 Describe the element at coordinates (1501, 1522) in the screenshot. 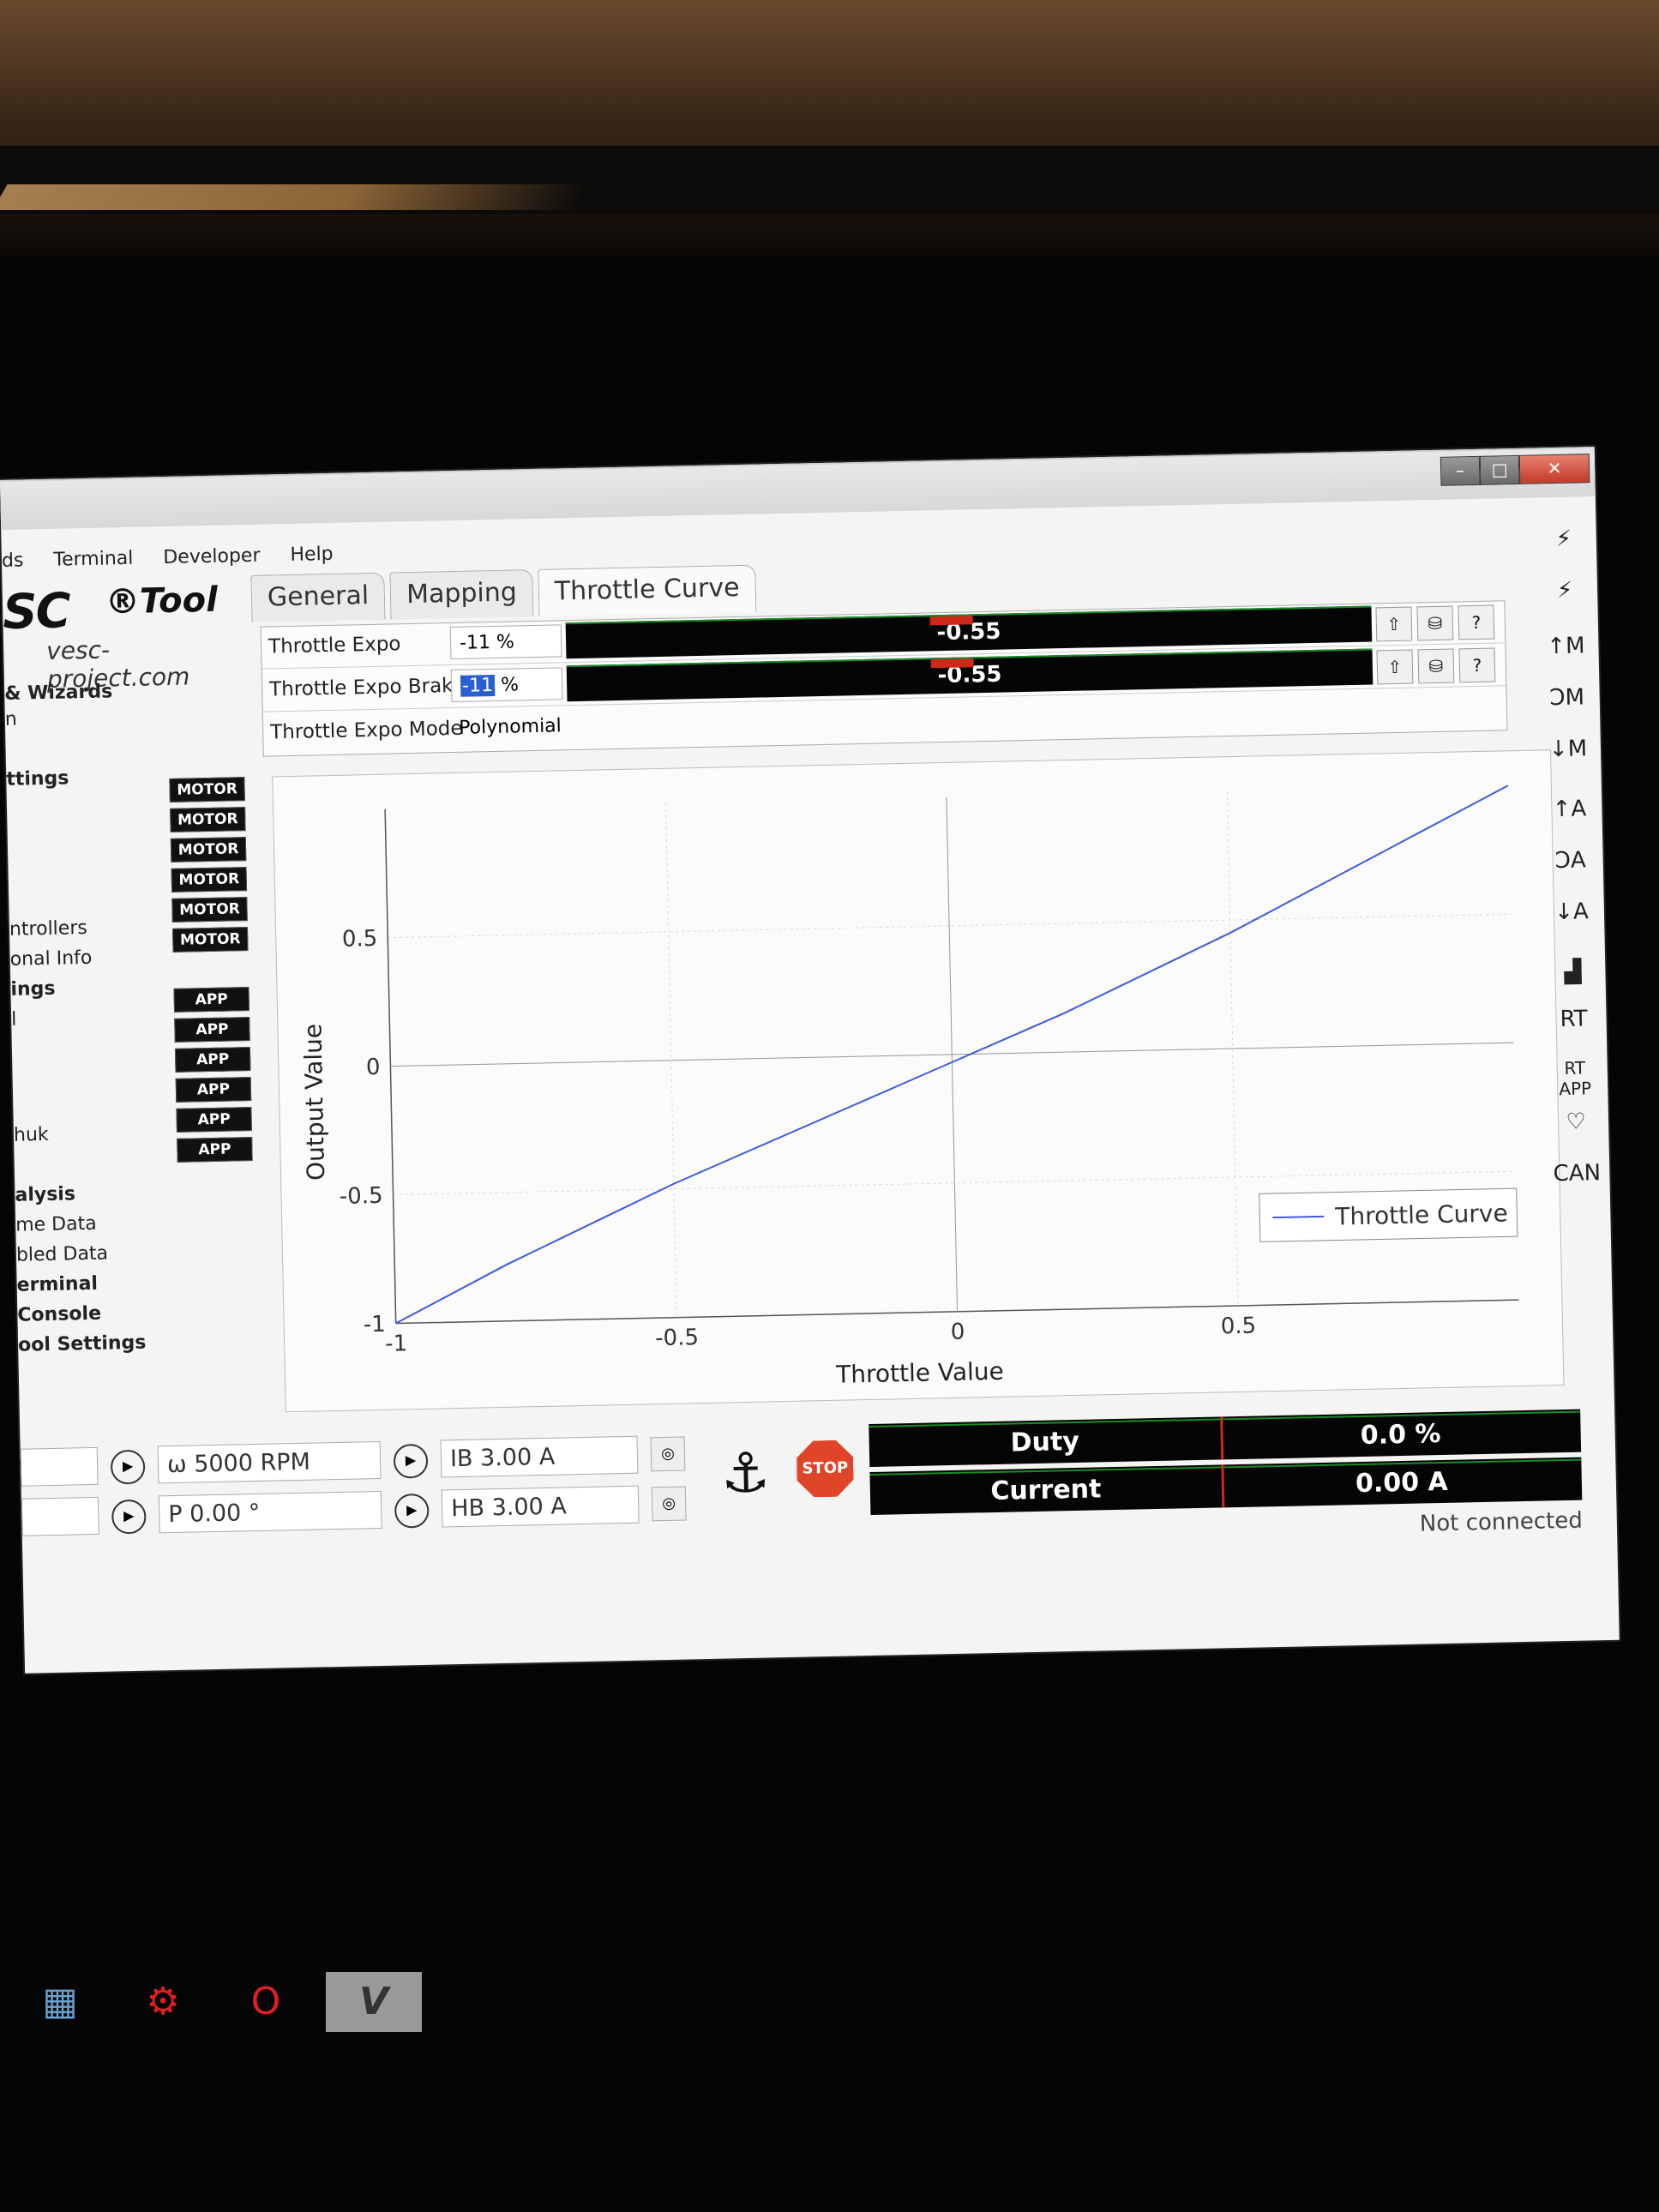

I see `connection-status: Not connected` at that location.